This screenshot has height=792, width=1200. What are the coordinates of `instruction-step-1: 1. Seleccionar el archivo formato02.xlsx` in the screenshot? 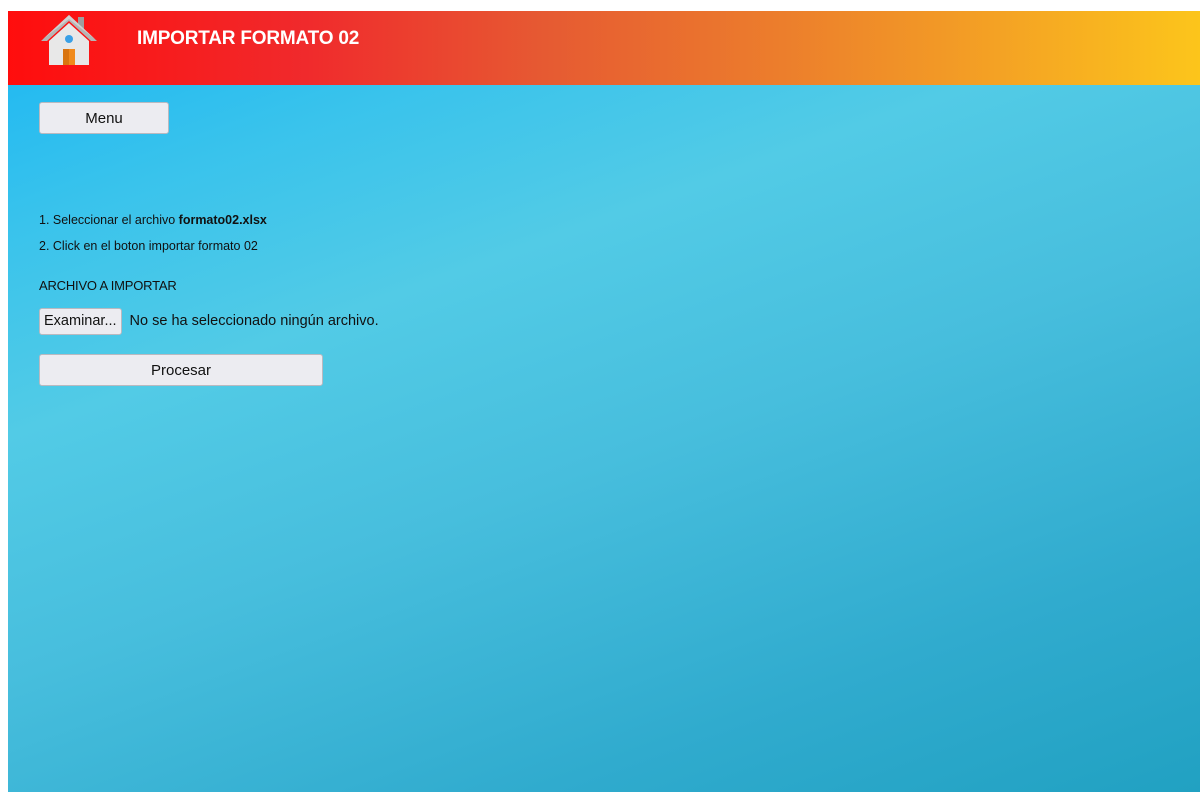 It's located at (153, 220).